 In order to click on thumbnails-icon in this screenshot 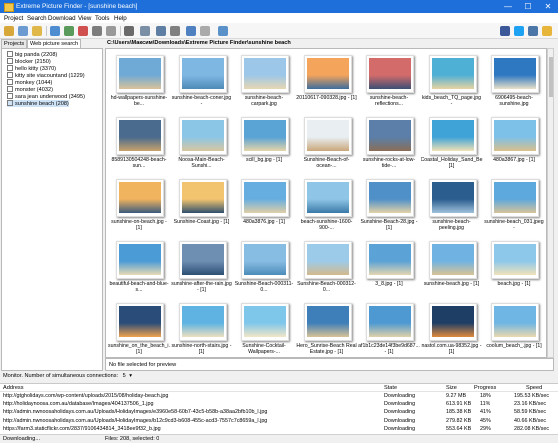, I will do `click(129, 31)`.